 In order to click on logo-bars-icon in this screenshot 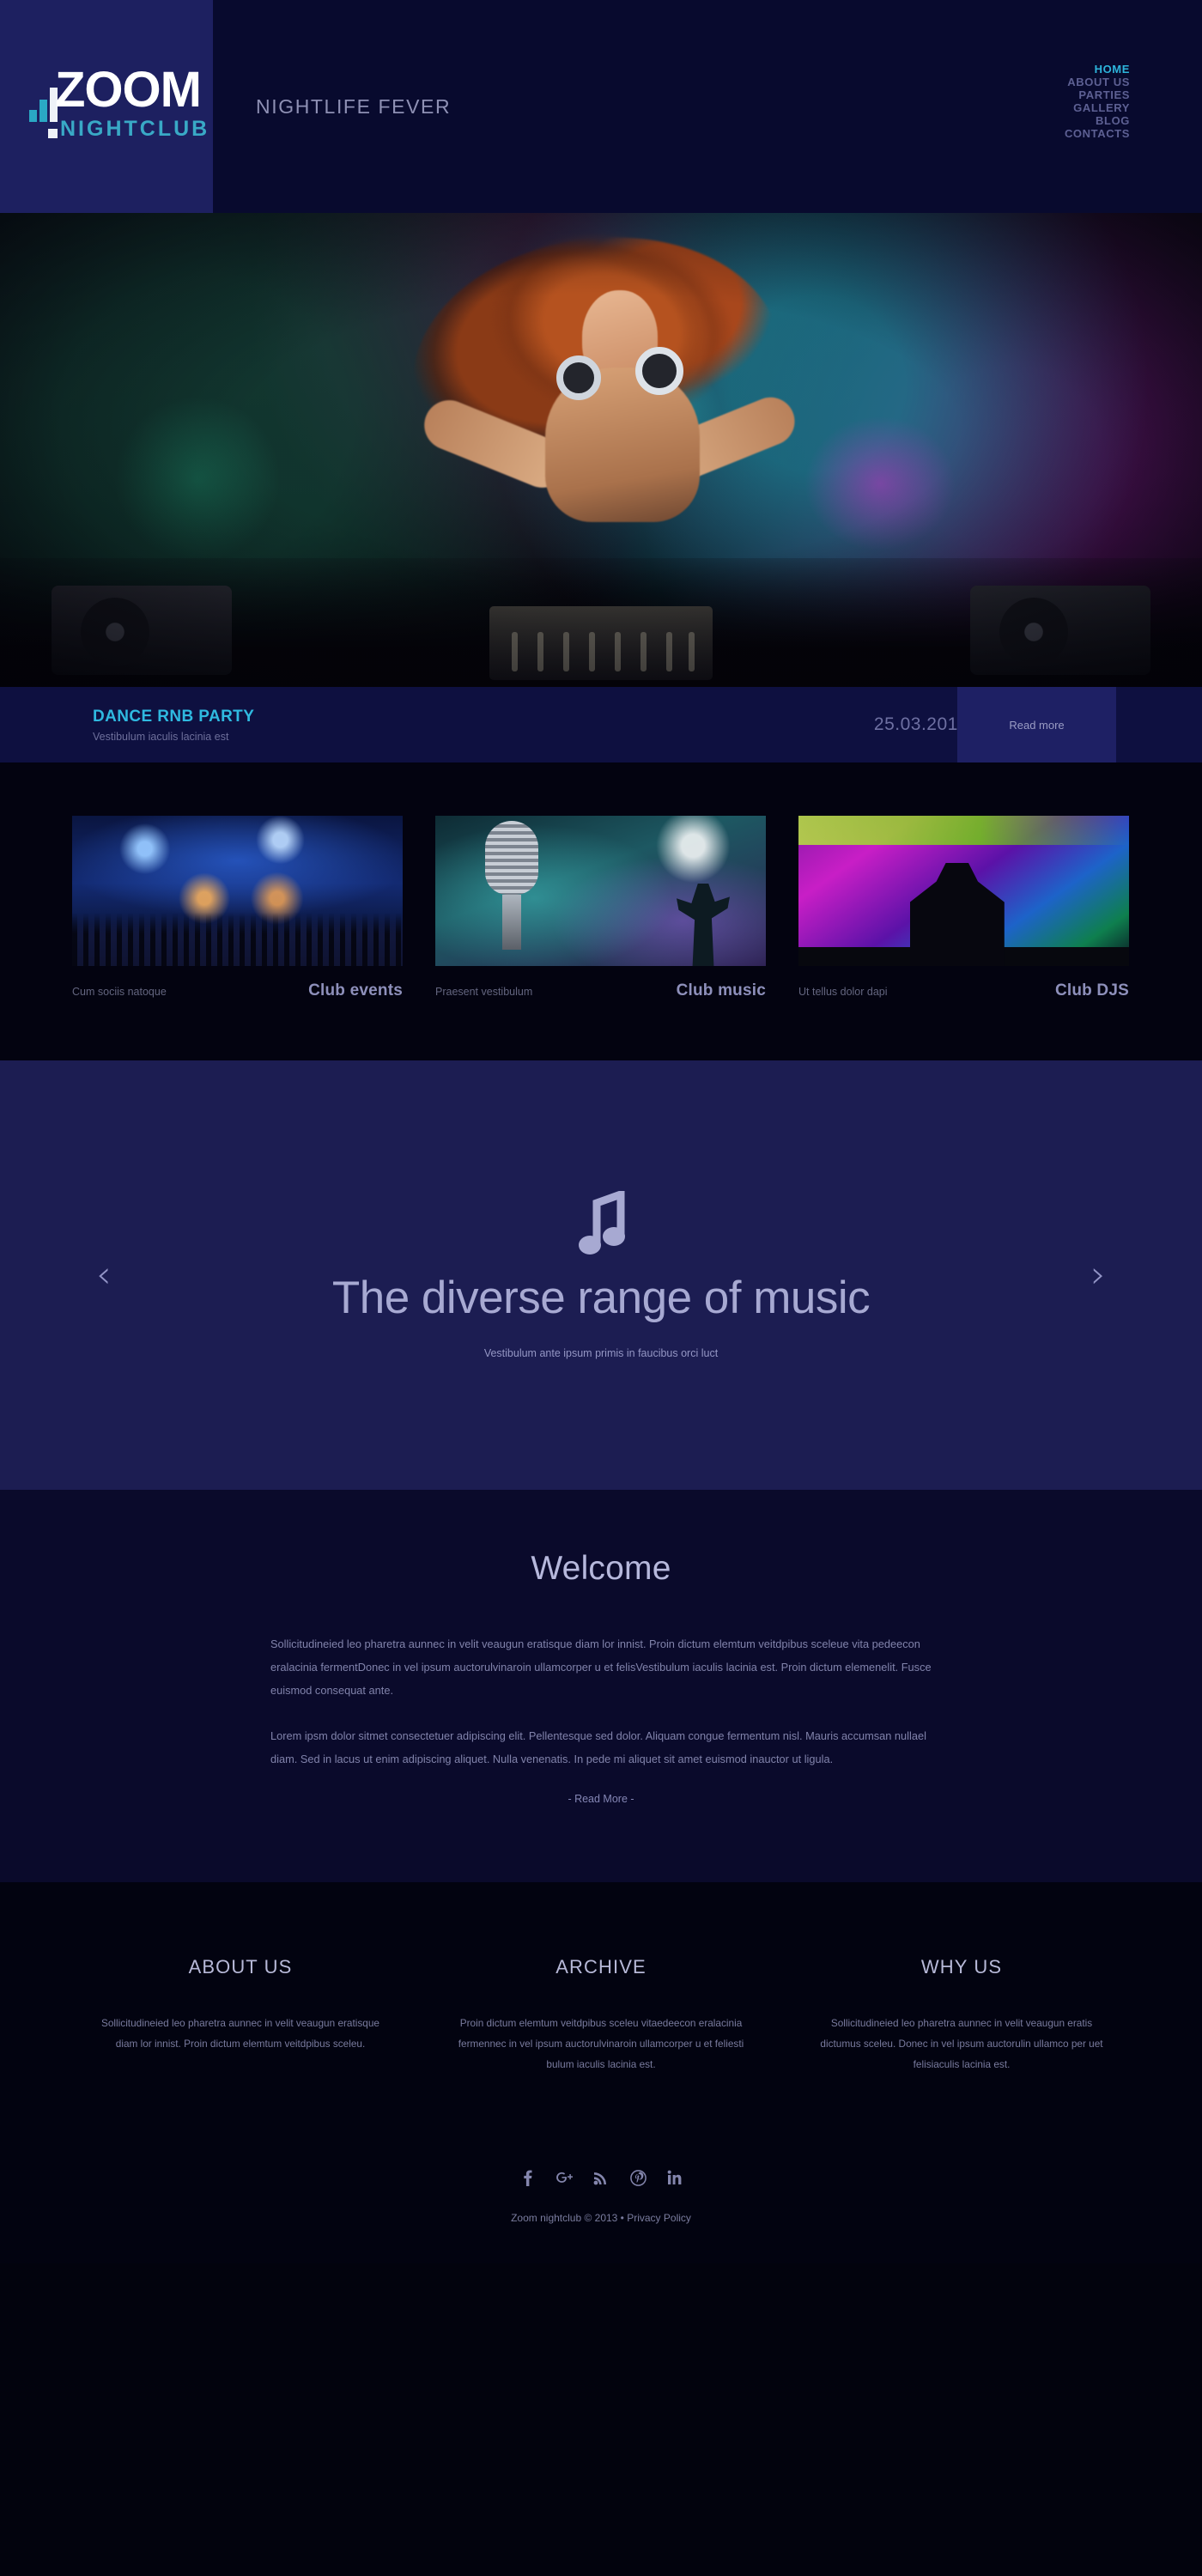, I will do `click(44, 105)`.